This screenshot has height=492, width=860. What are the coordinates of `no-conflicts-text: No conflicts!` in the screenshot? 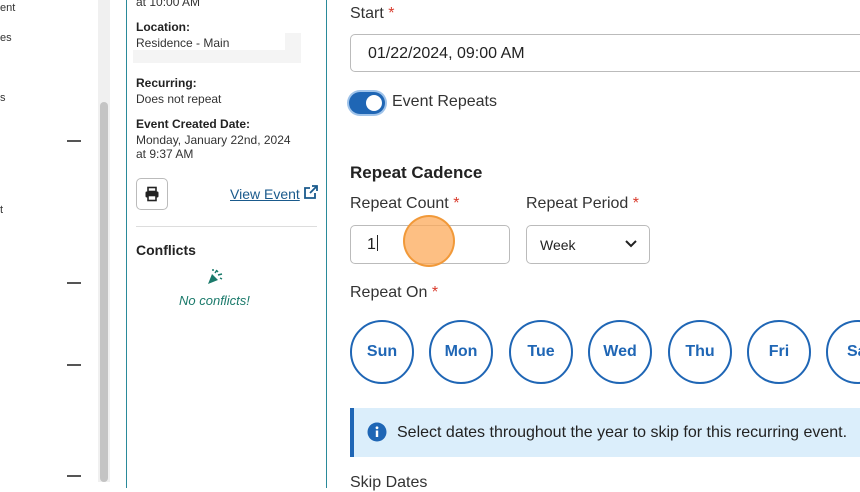 It's located at (214, 300).